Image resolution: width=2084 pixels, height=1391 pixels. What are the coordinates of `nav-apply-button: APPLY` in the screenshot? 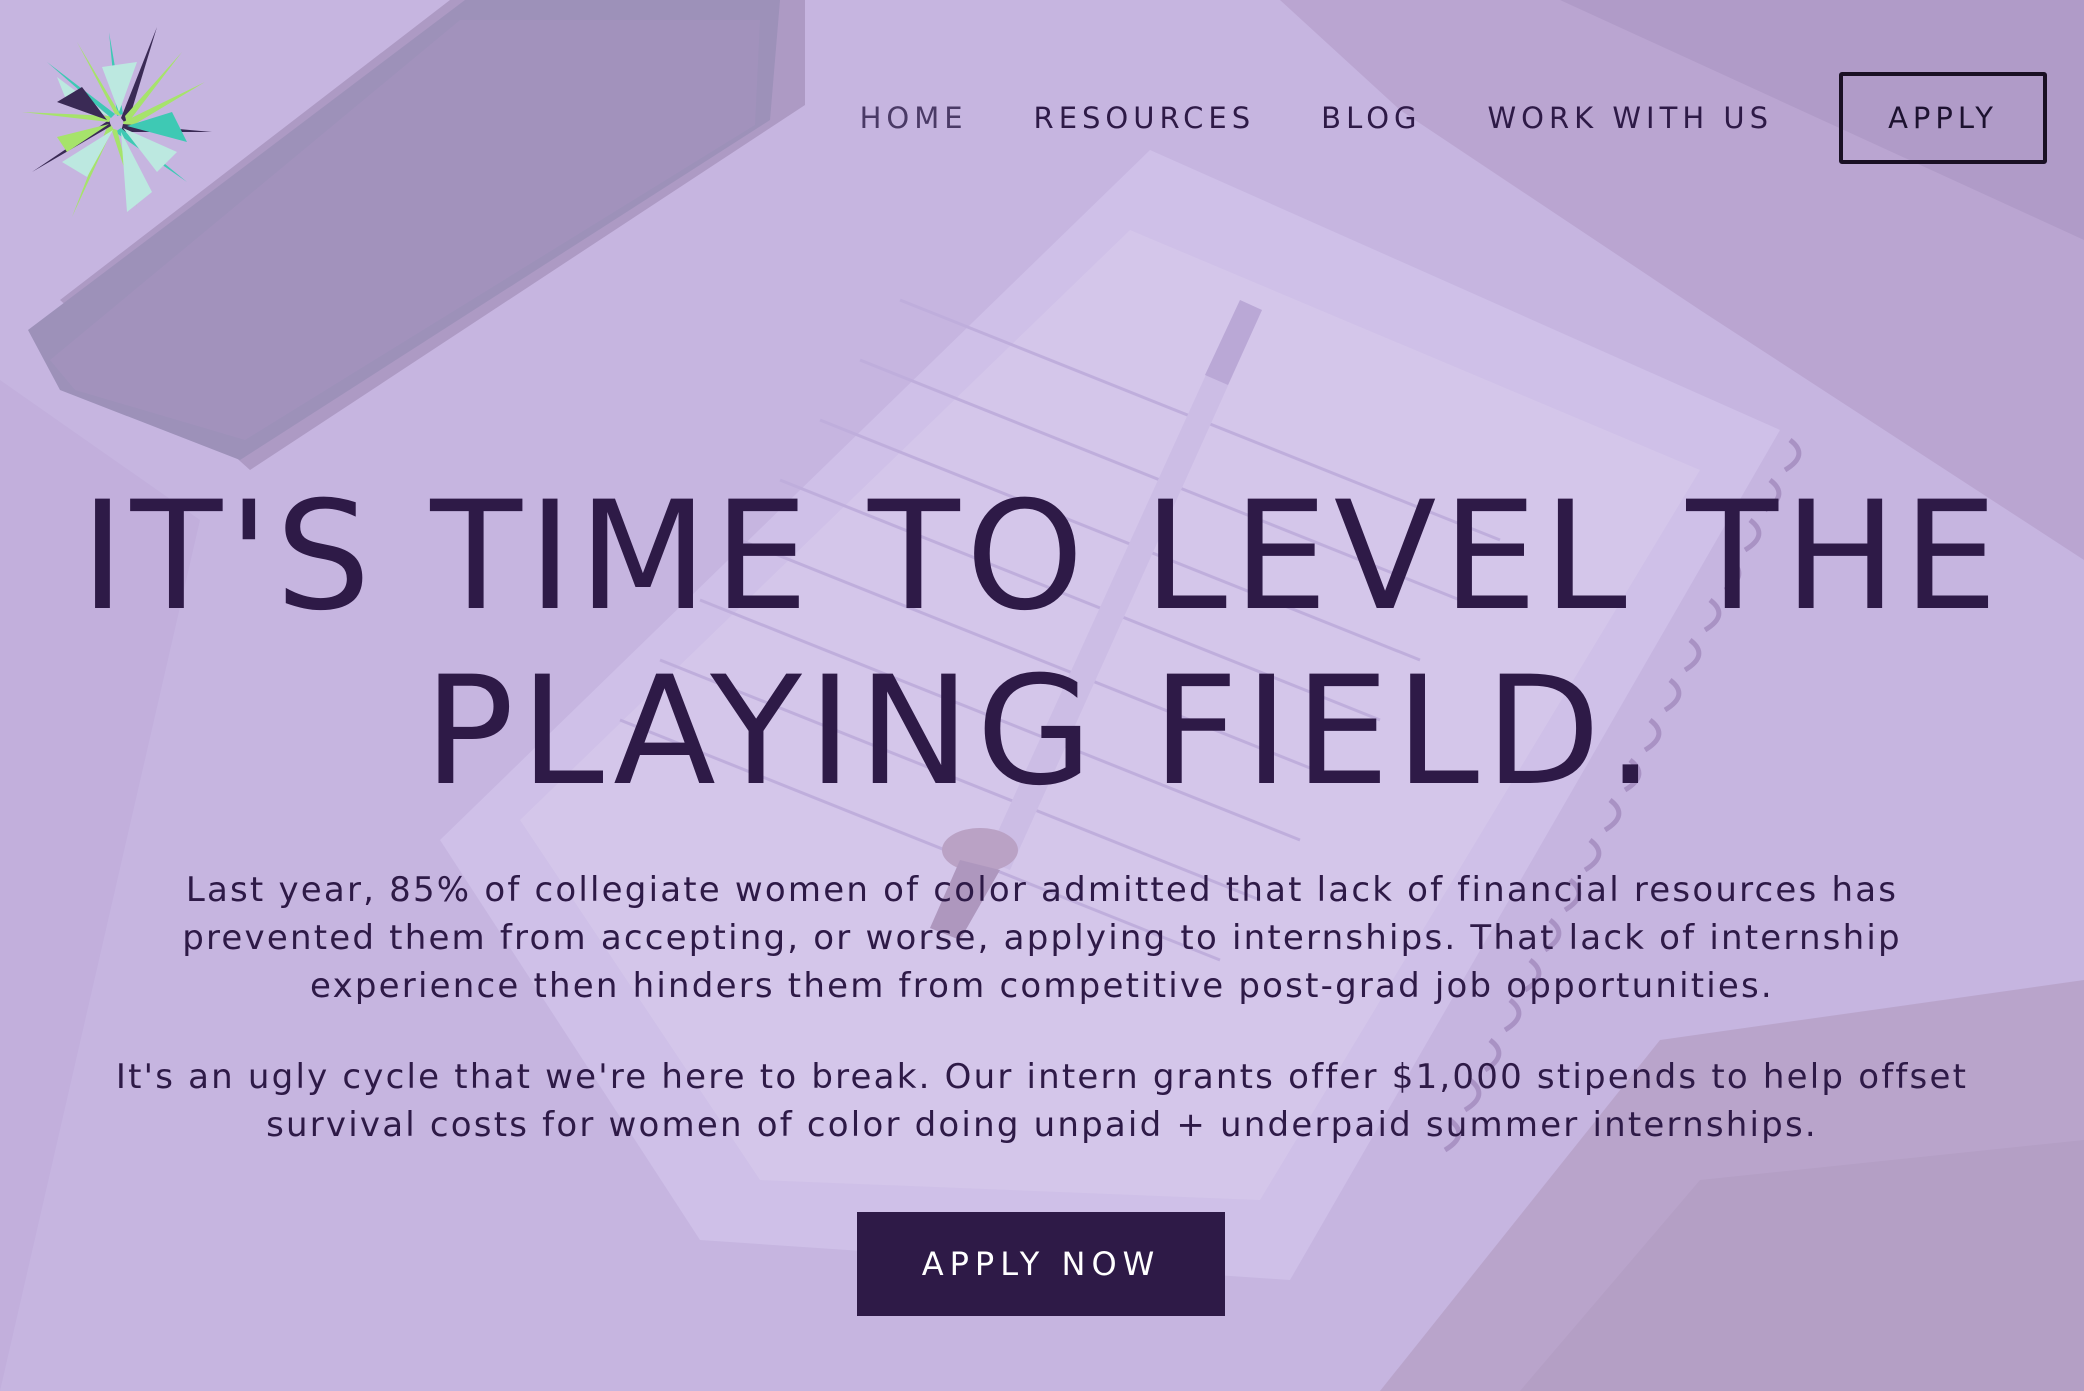 It's located at (1943, 118).